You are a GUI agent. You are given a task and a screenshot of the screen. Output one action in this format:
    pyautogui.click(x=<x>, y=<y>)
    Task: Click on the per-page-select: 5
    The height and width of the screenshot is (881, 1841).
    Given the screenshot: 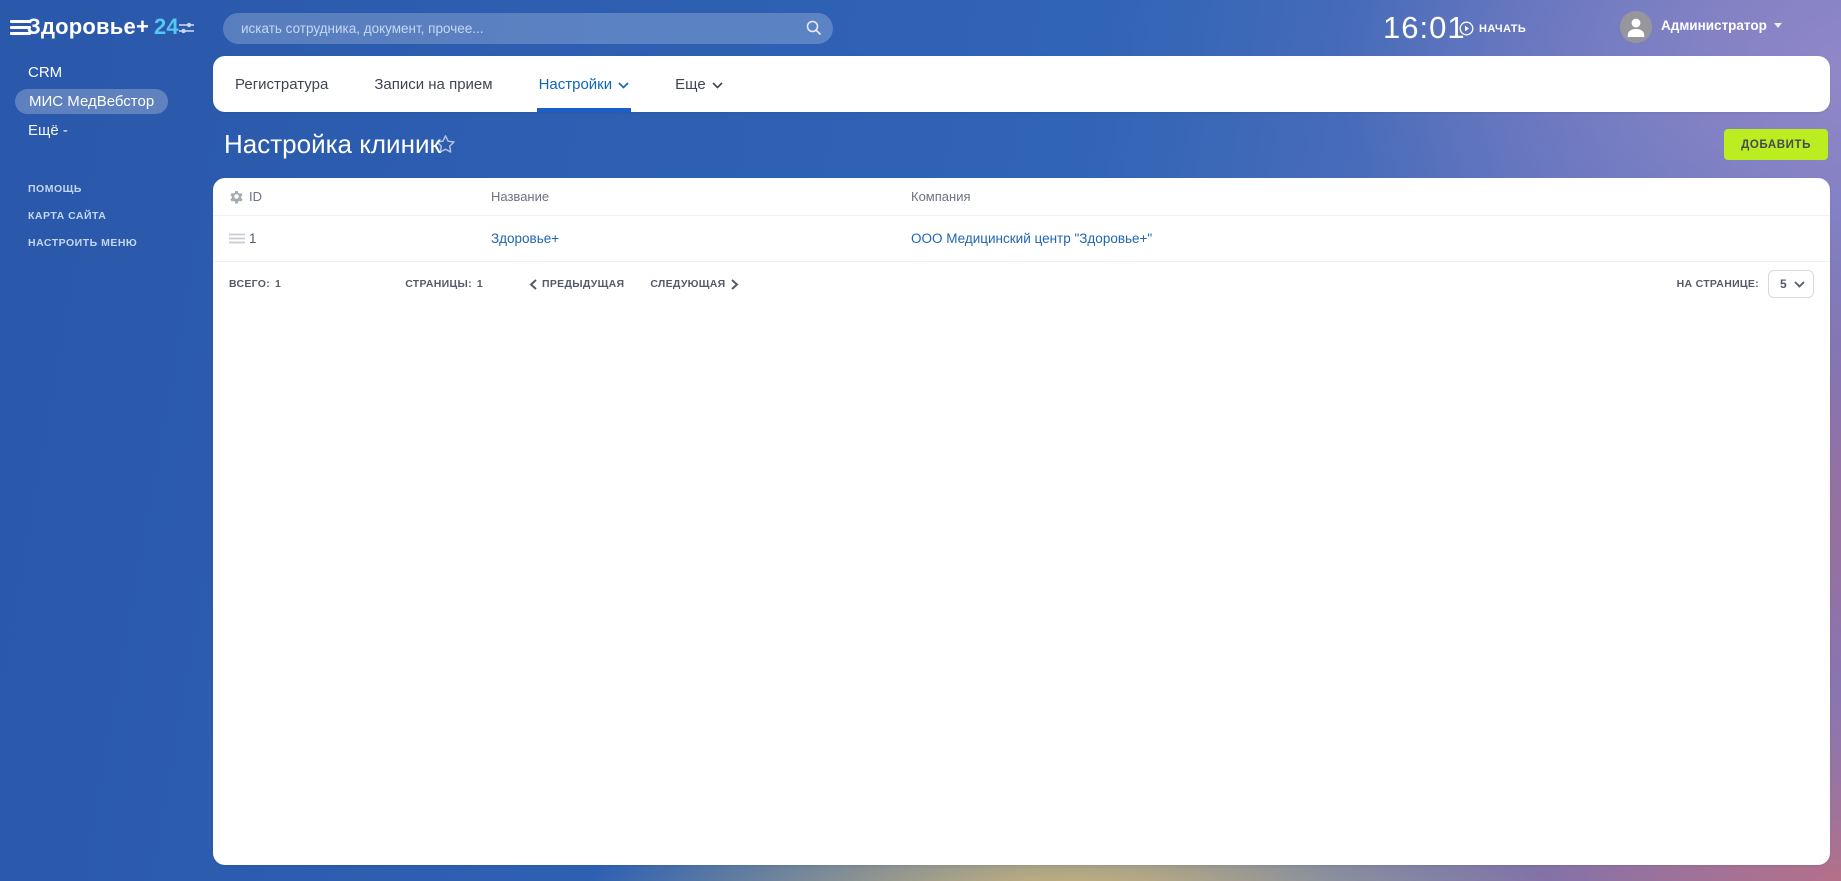 What is the action you would take?
    pyautogui.click(x=1791, y=284)
    